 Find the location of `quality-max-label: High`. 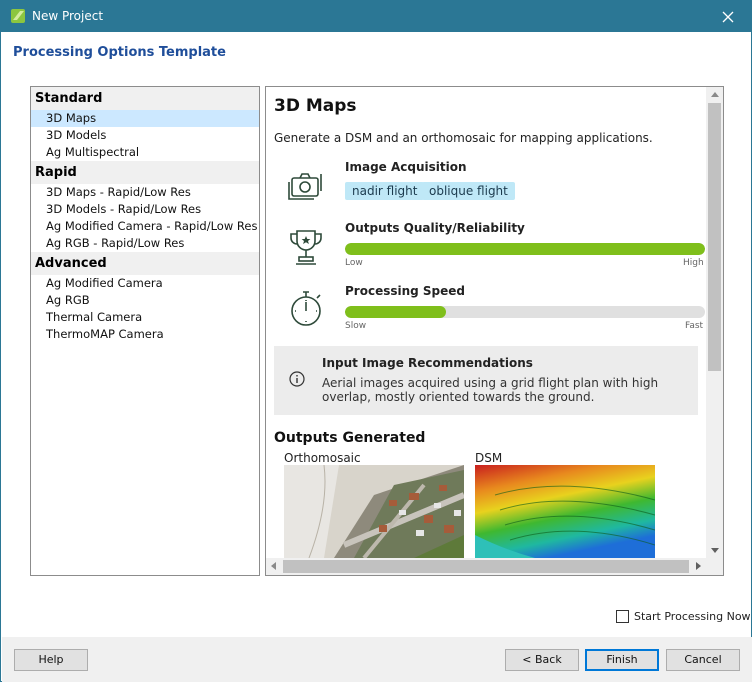

quality-max-label: High is located at coordinates (693, 263).